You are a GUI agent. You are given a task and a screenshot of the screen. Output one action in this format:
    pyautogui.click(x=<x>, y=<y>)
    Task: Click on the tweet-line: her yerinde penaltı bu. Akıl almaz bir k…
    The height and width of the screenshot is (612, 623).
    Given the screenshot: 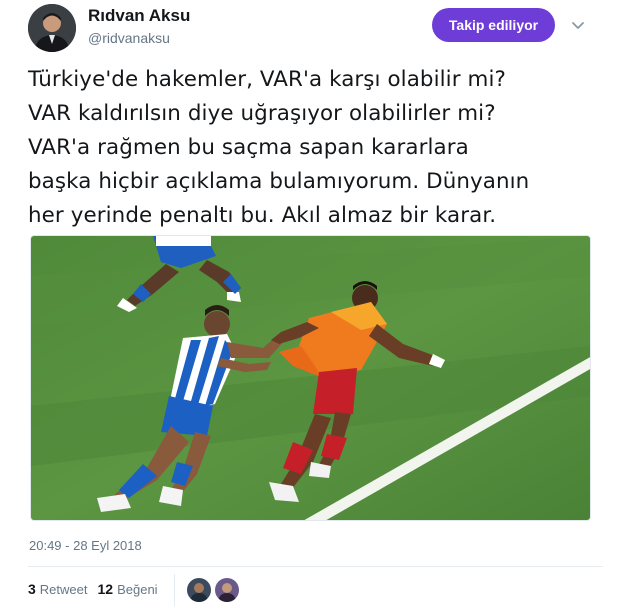 What is the action you would take?
    pyautogui.click(x=262, y=215)
    